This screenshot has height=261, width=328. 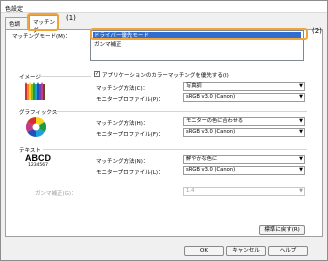 What do you see at coordinates (175, 149) in the screenshot?
I see `section-divider-text` at bounding box center [175, 149].